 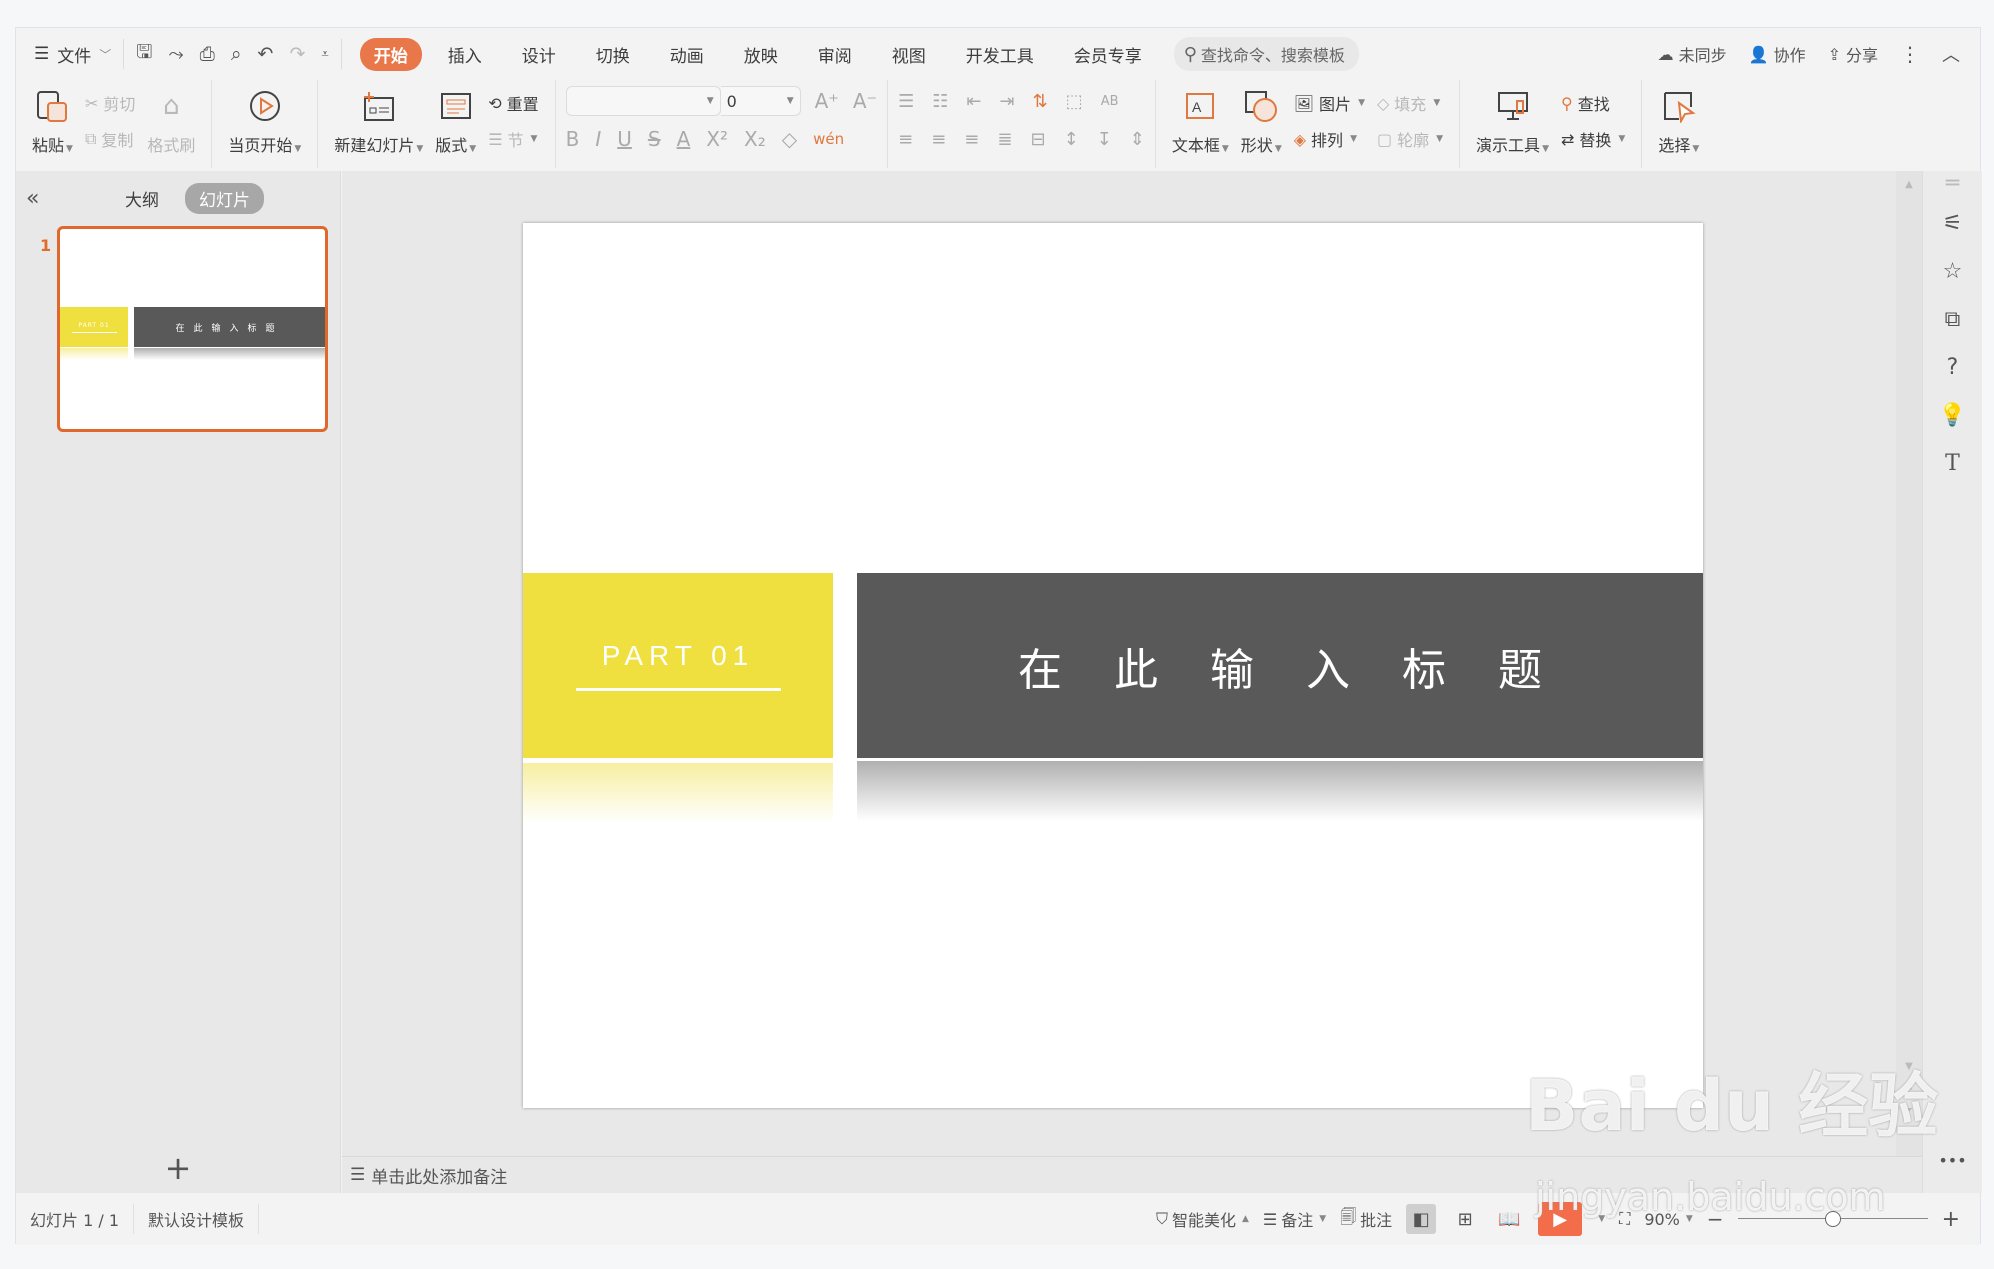 I want to click on bold-icon: B, so click(x=573, y=139).